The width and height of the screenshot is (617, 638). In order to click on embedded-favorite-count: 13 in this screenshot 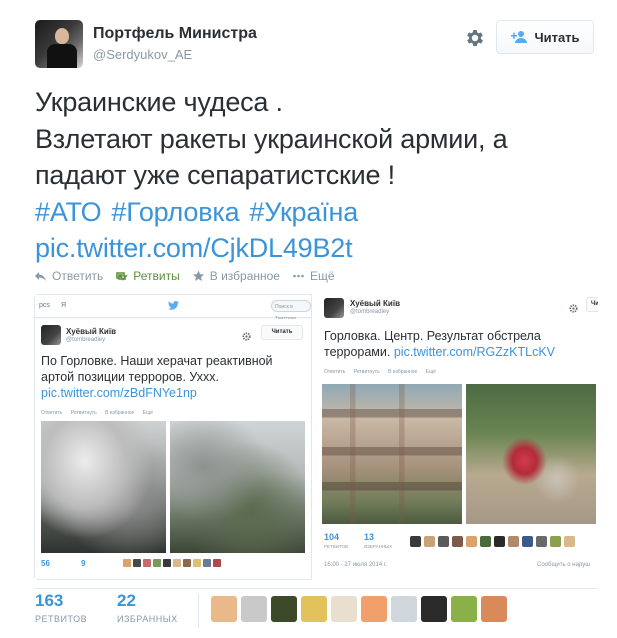, I will do `click(369, 537)`.